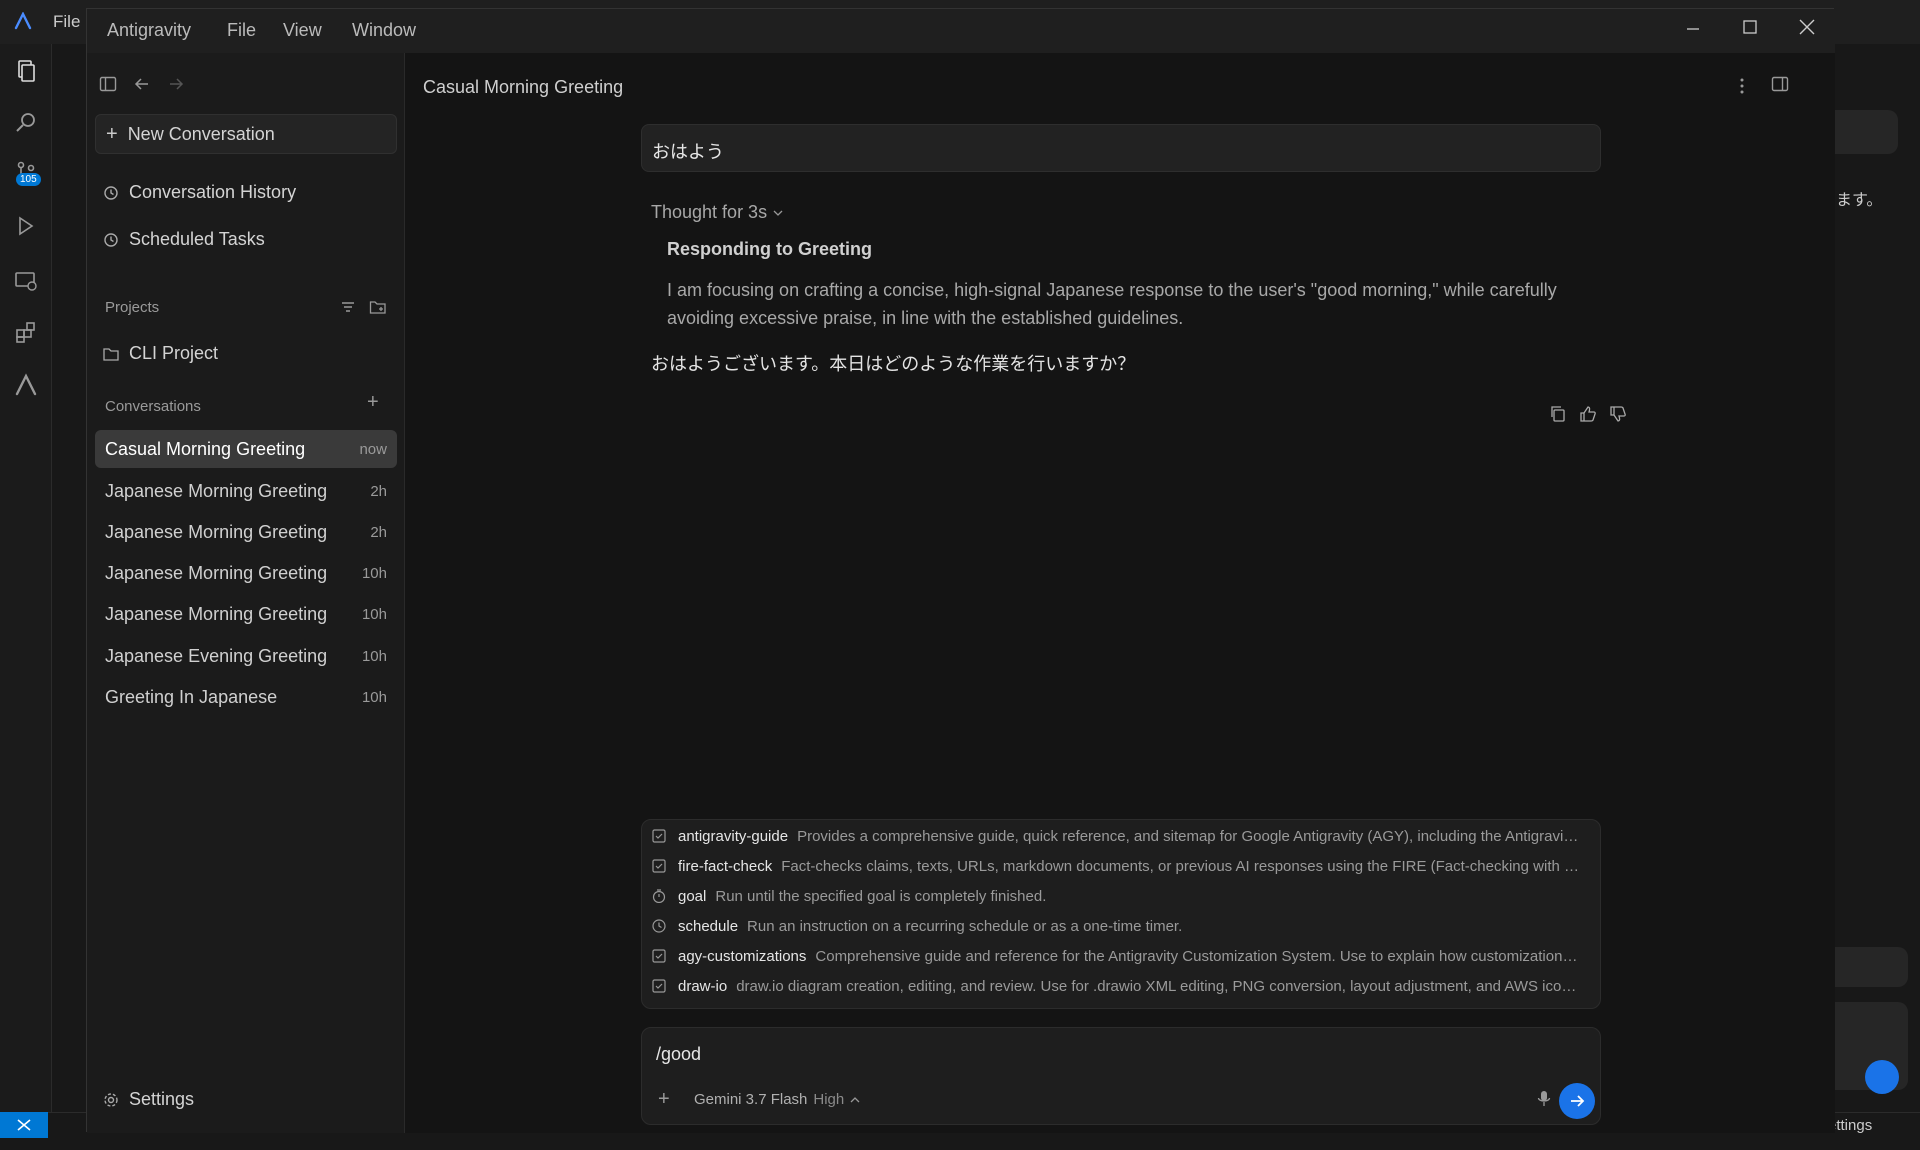 Image resolution: width=1920 pixels, height=1150 pixels. I want to click on menu-view: View, so click(302, 30).